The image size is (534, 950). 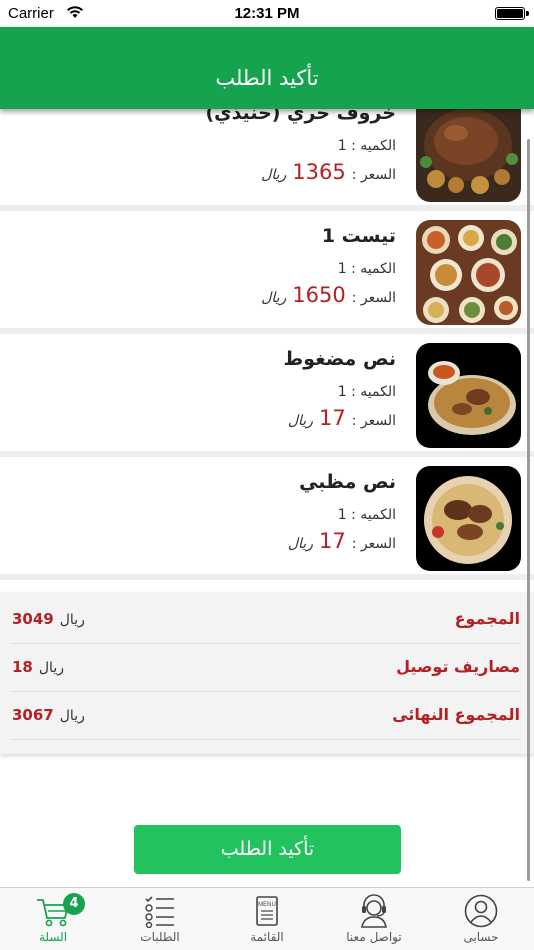 I want to click on item-price-row: السعر : 1365 ريال, so click(x=328, y=172).